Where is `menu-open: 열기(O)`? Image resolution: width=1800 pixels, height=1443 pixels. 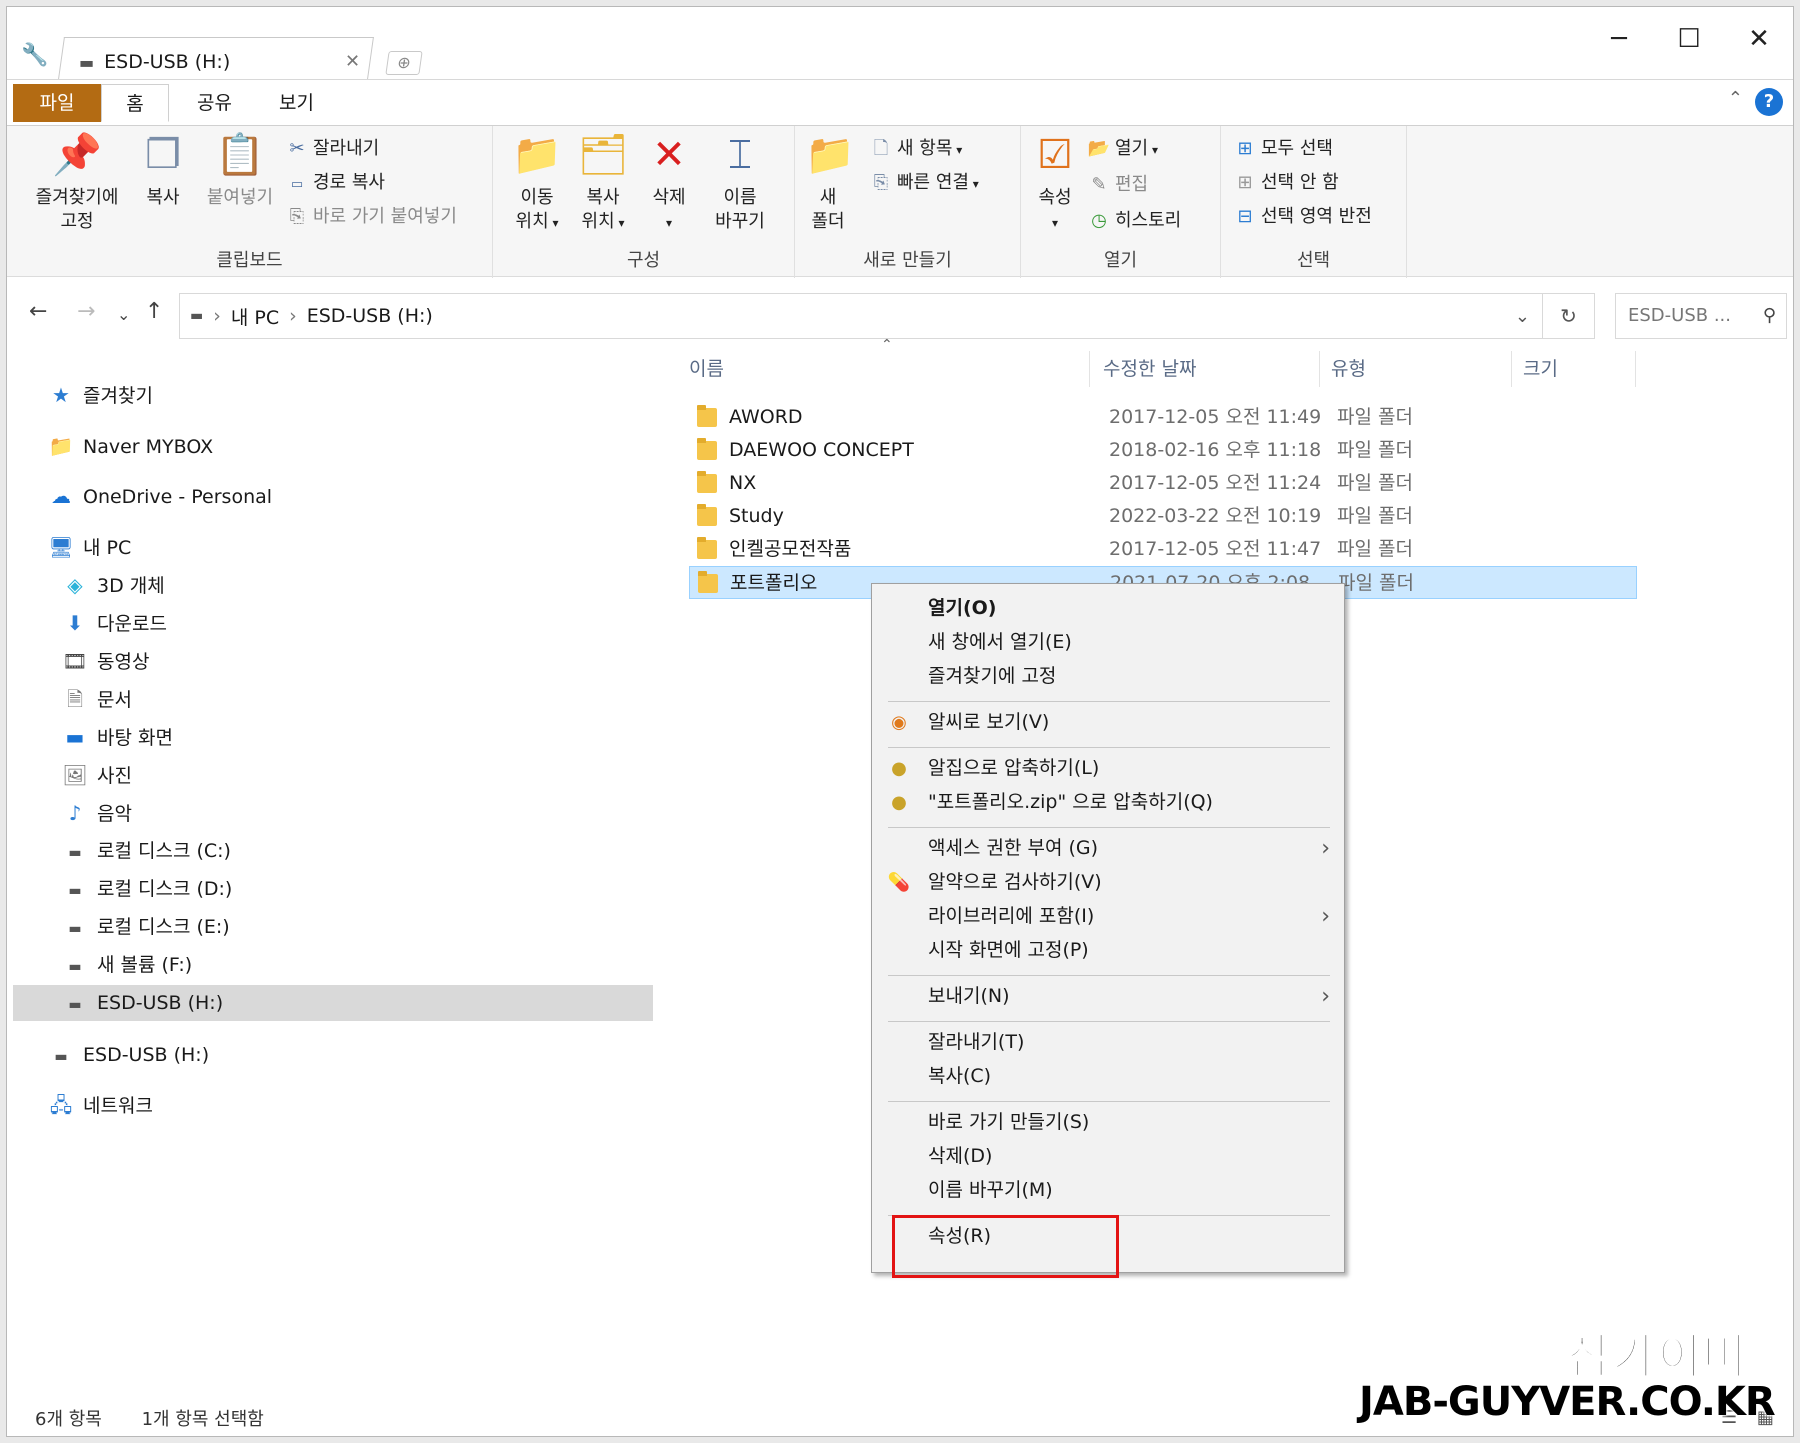
menu-open: 열기(O) is located at coordinates (1108, 608).